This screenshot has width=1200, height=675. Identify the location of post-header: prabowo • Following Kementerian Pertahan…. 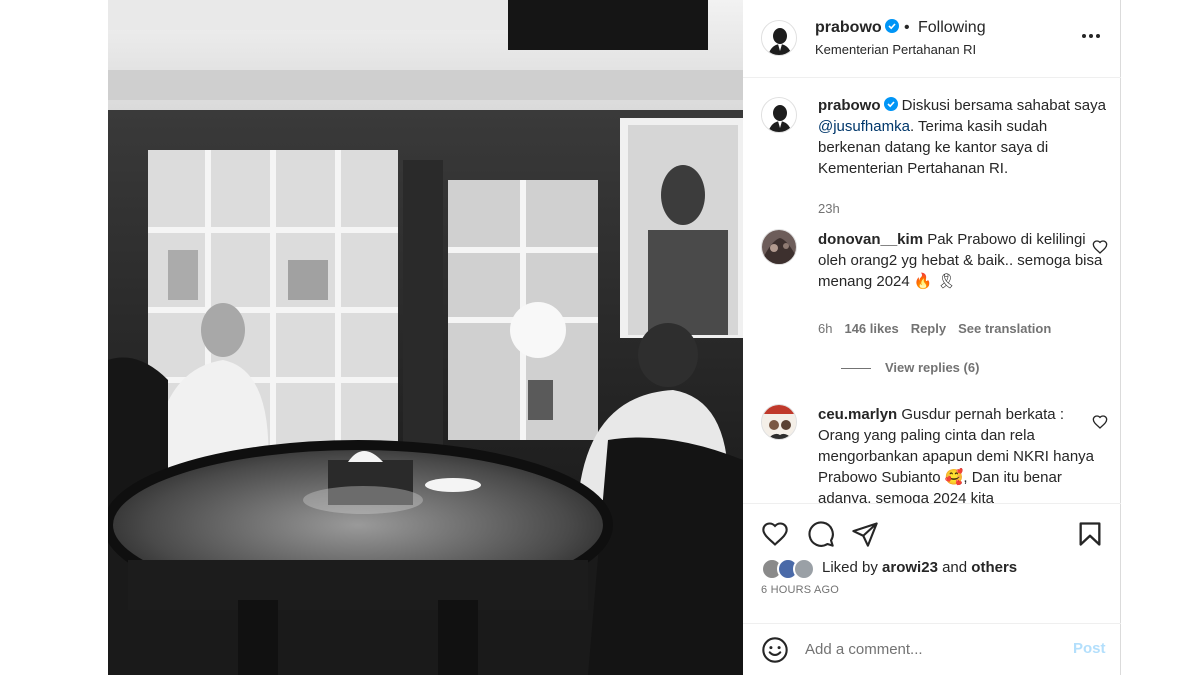
(932, 39).